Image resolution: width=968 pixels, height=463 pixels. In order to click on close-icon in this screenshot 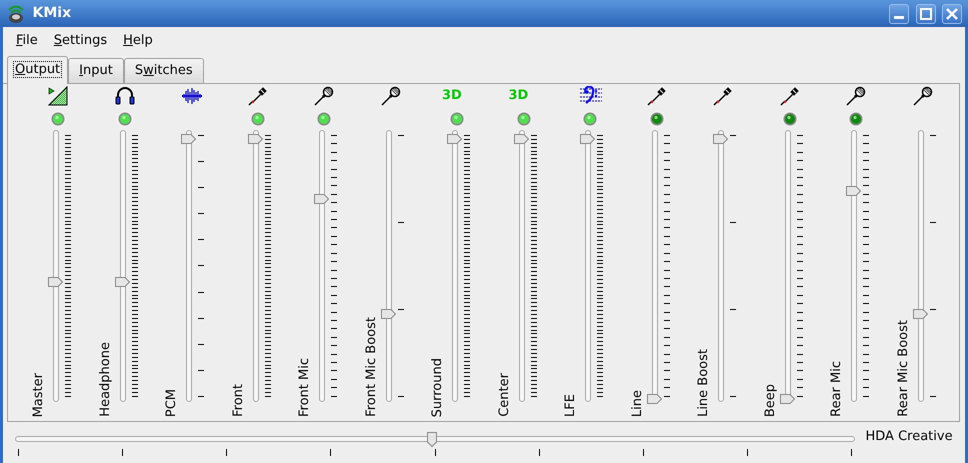, I will do `click(952, 14)`.